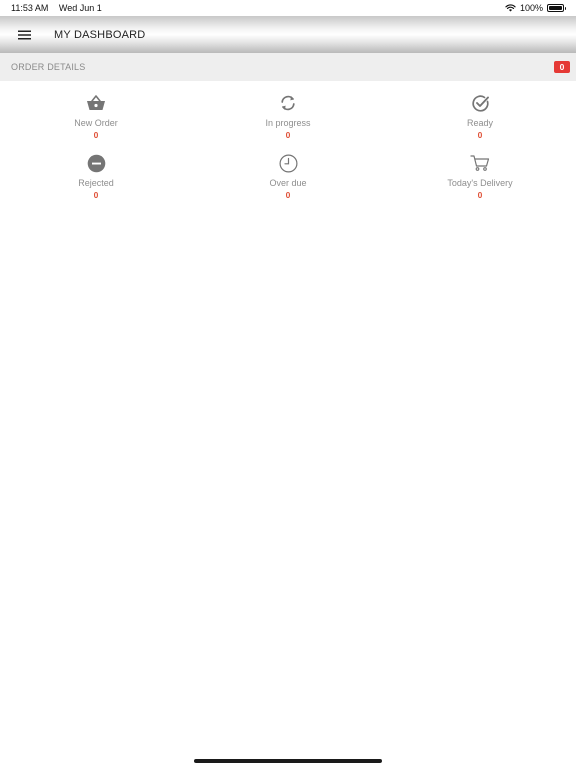 This screenshot has width=576, height=768. I want to click on basket-icon, so click(96, 102).